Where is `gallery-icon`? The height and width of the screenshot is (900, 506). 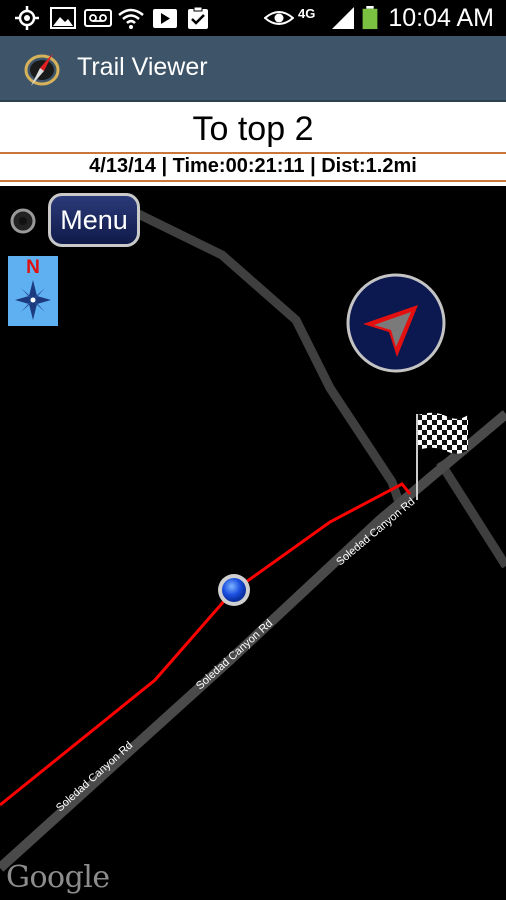 gallery-icon is located at coordinates (63, 18).